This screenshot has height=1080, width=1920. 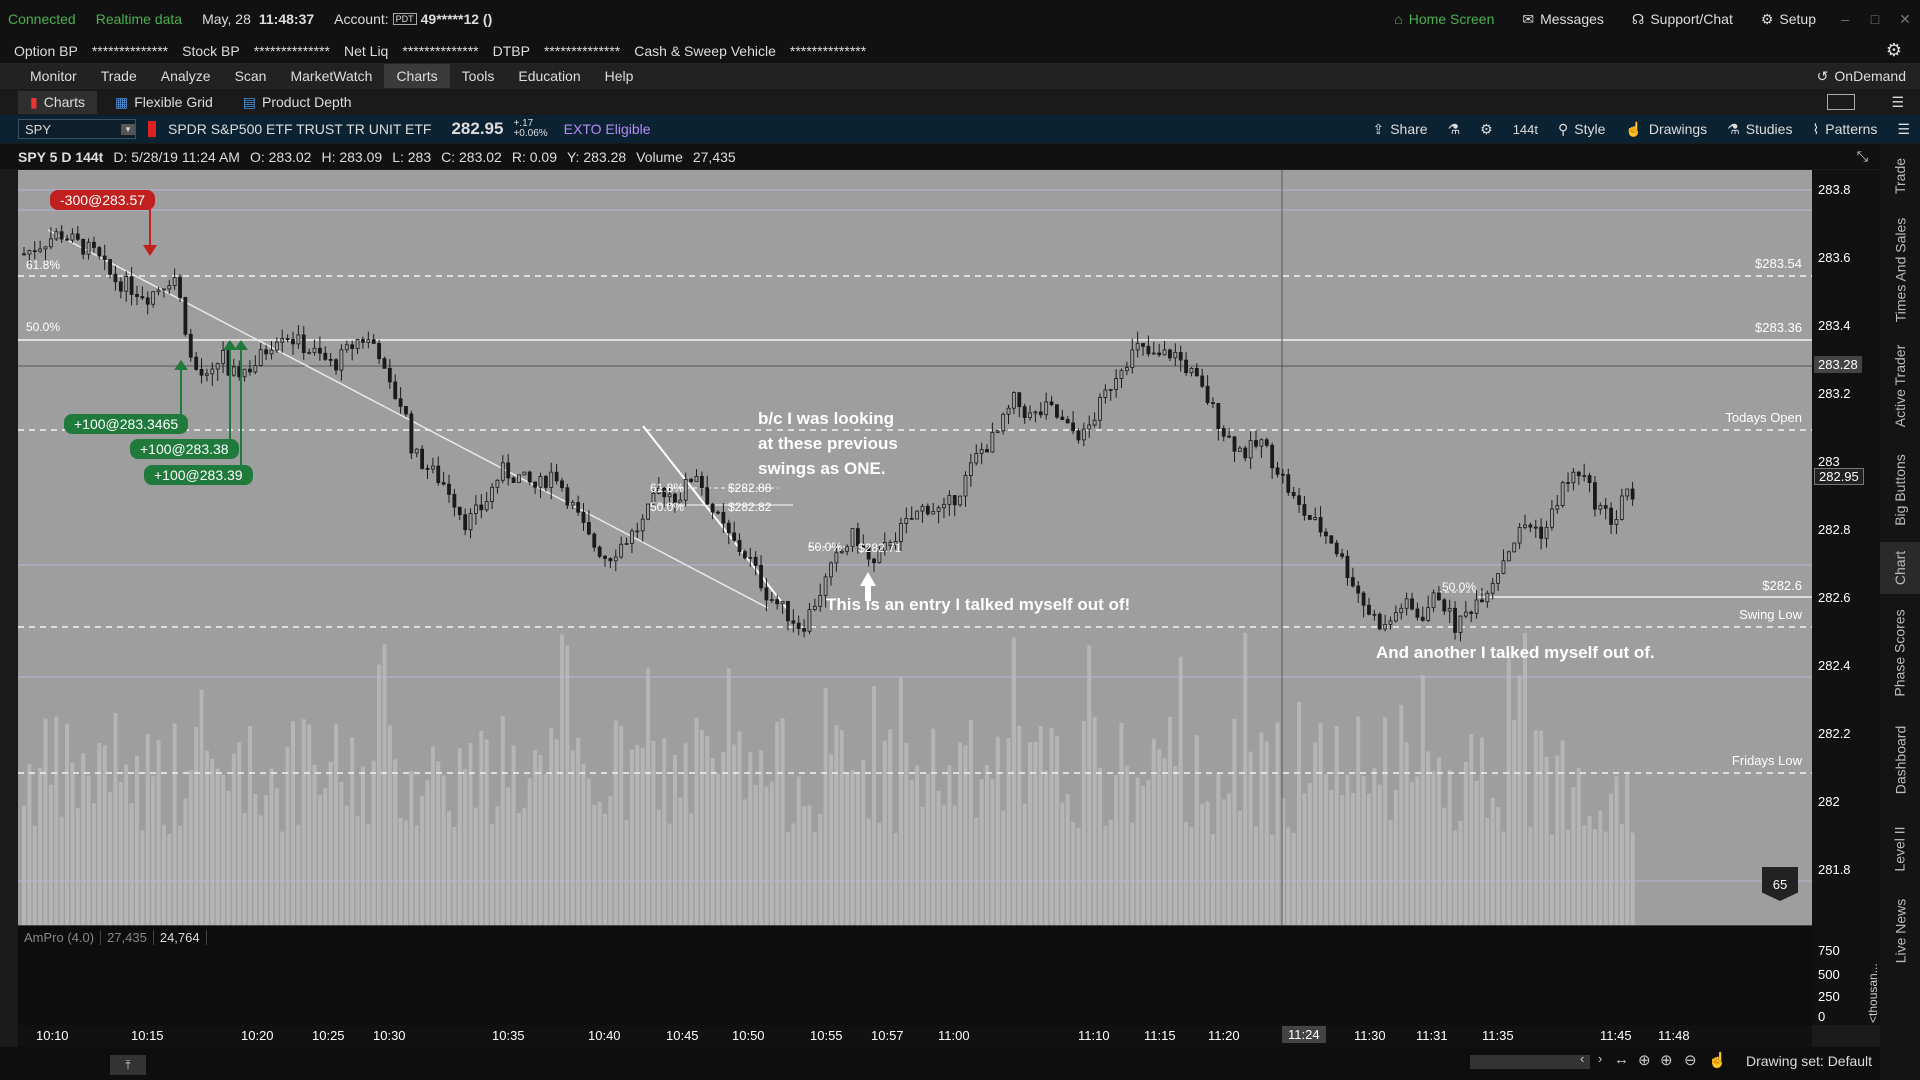 What do you see at coordinates (1525, 129) in the screenshot?
I see `aggregation-button: 144t` at bounding box center [1525, 129].